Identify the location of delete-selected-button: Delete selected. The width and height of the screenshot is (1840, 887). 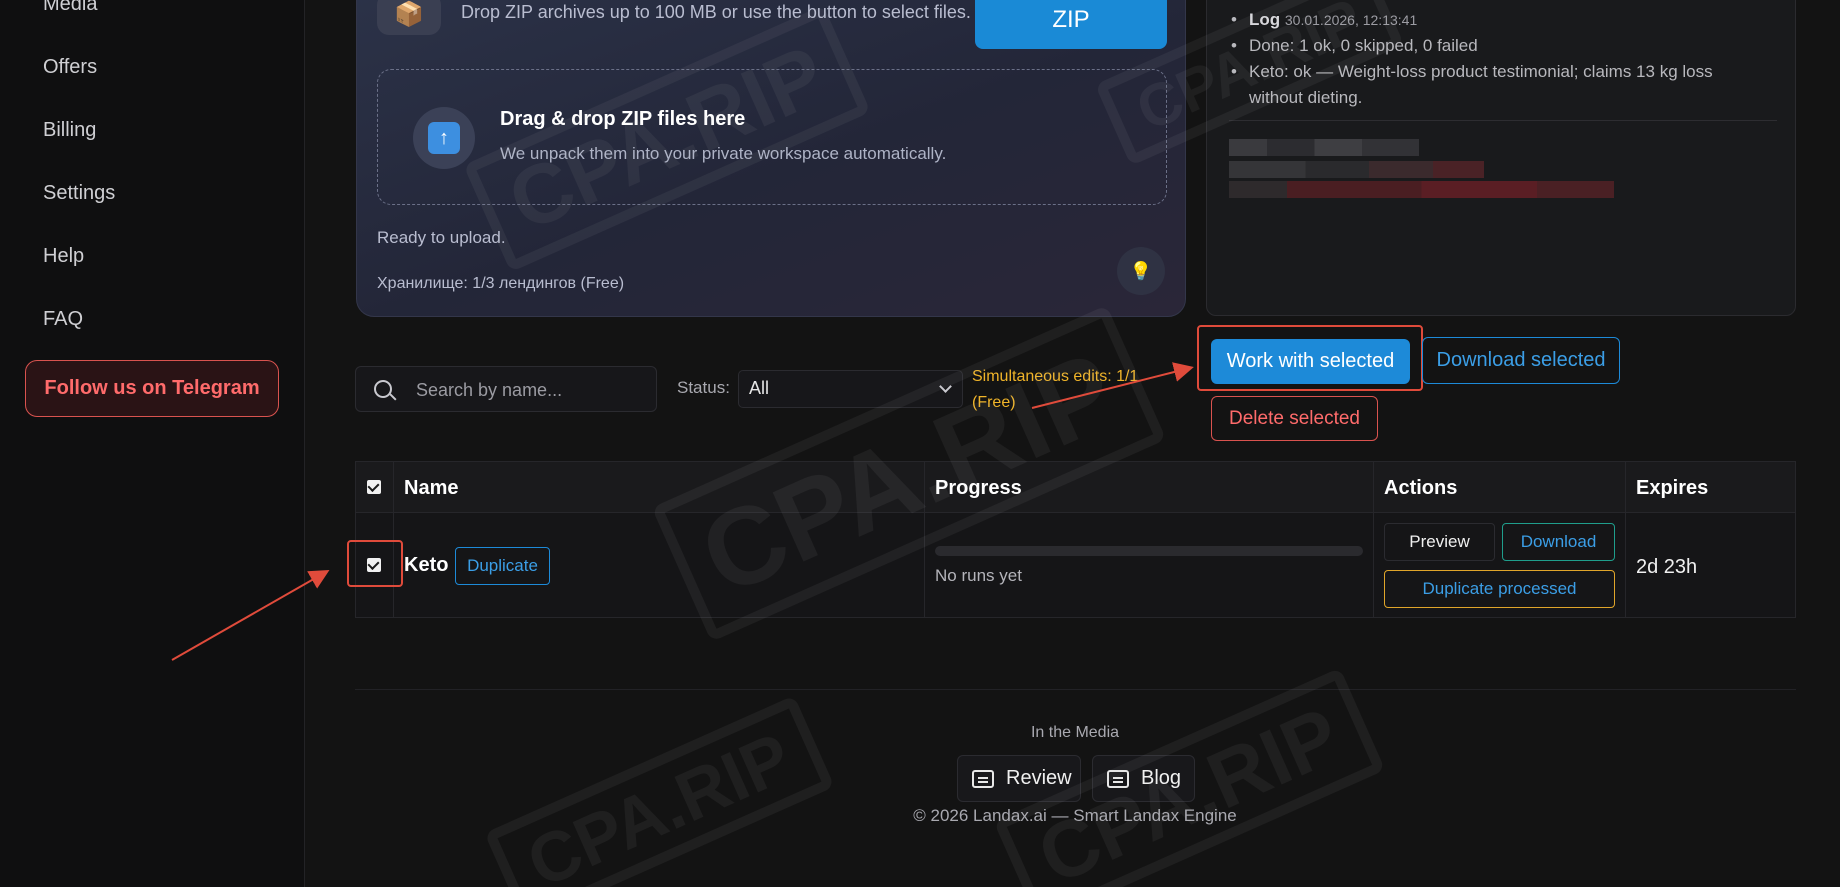
(1294, 418).